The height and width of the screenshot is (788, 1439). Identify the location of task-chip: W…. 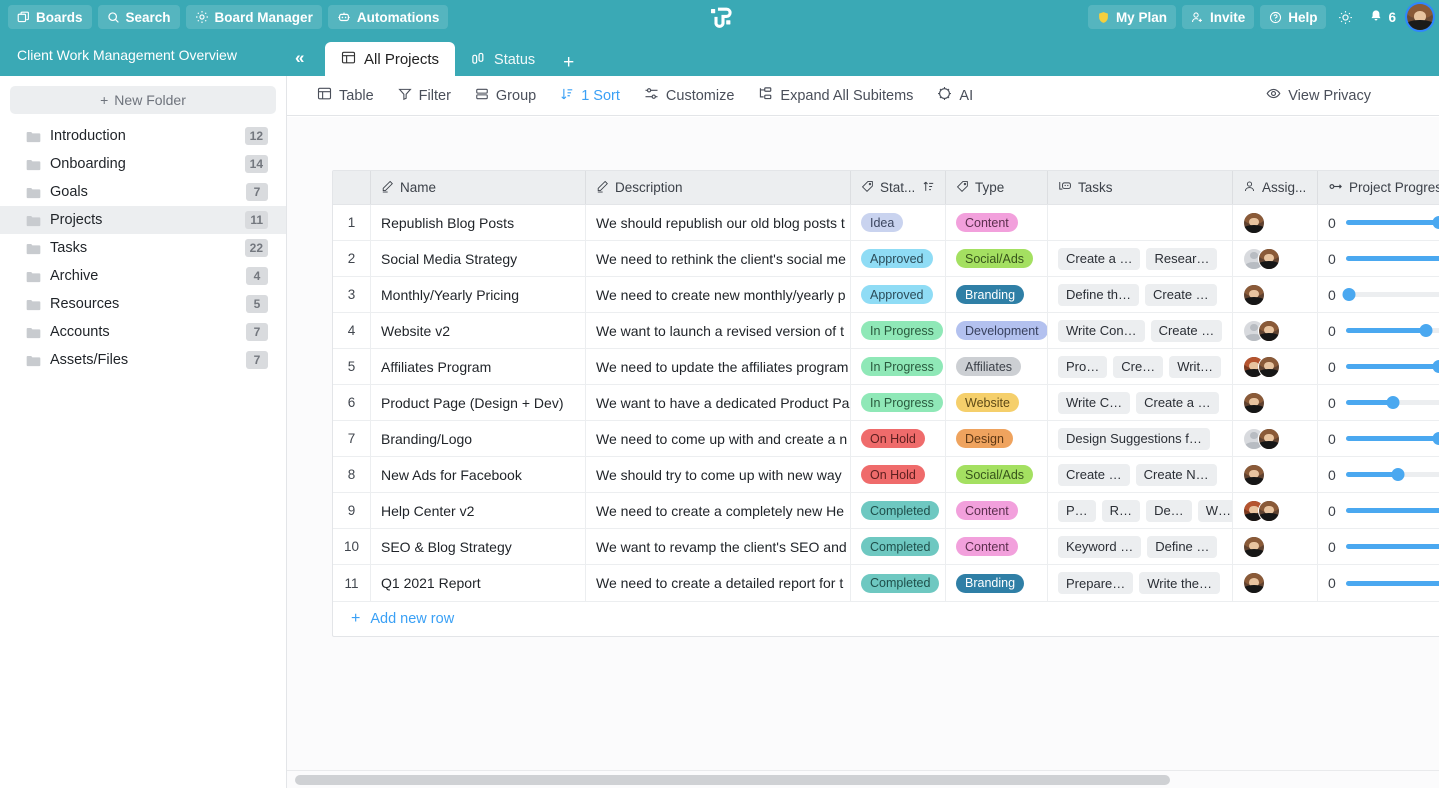
(1214, 510).